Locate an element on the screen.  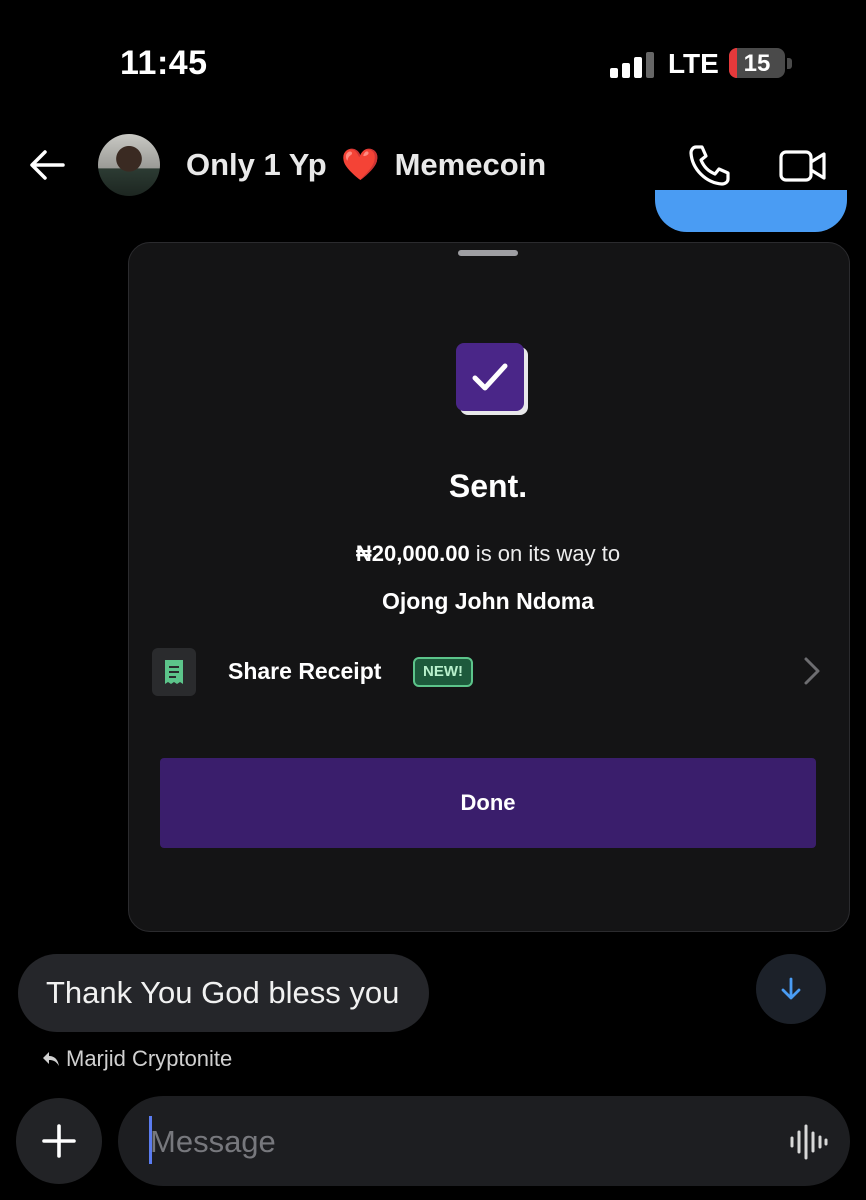
share-receipt-row: Share Receipt NEW! is located at coordinates (490, 671).